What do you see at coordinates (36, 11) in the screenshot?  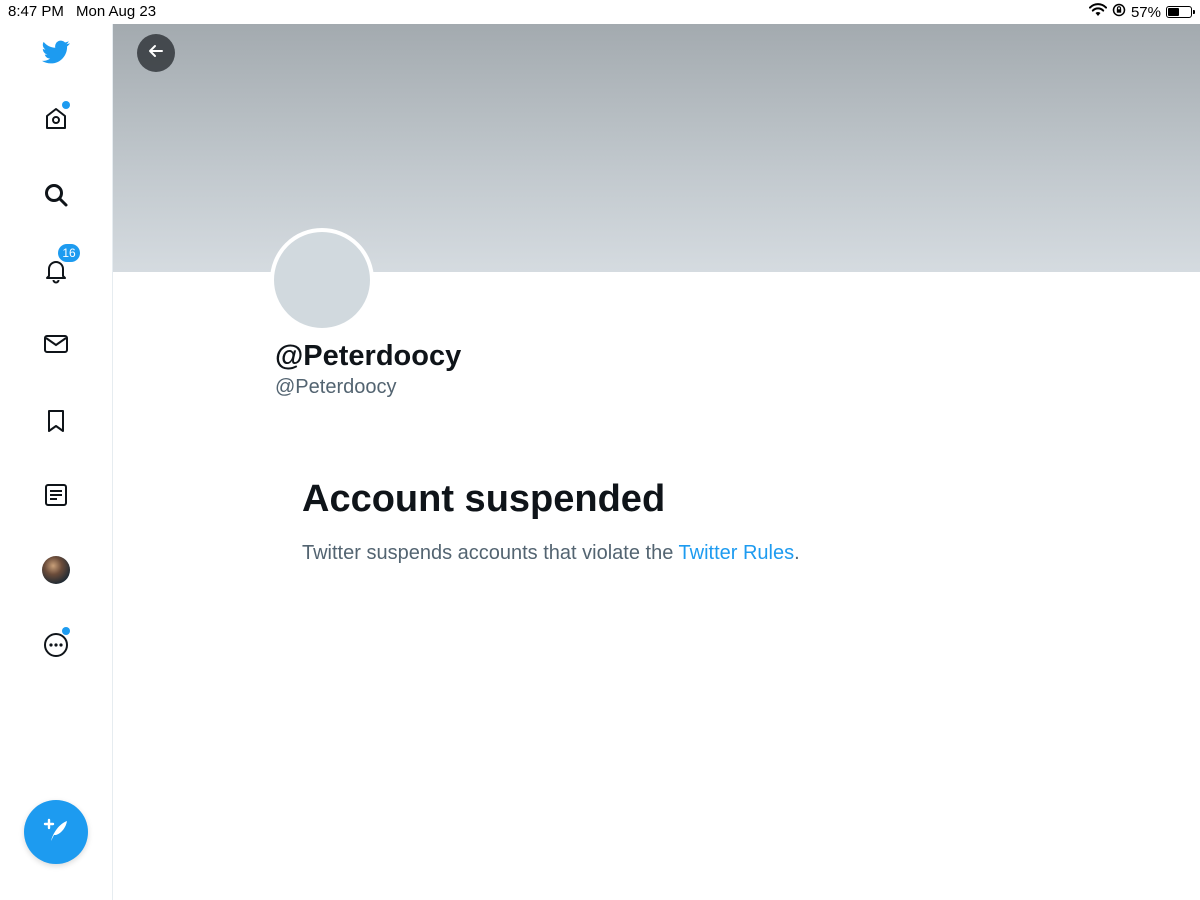 I see `status-time: 8:47 PM` at bounding box center [36, 11].